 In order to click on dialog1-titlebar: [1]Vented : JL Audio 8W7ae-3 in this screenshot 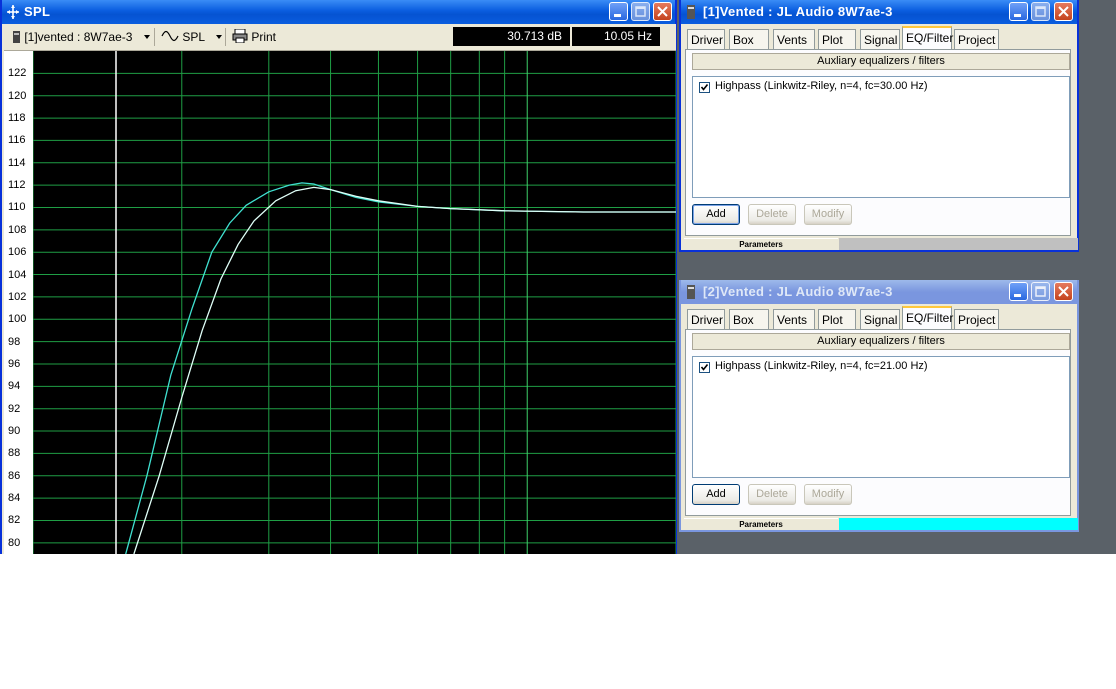, I will do `click(879, 12)`.